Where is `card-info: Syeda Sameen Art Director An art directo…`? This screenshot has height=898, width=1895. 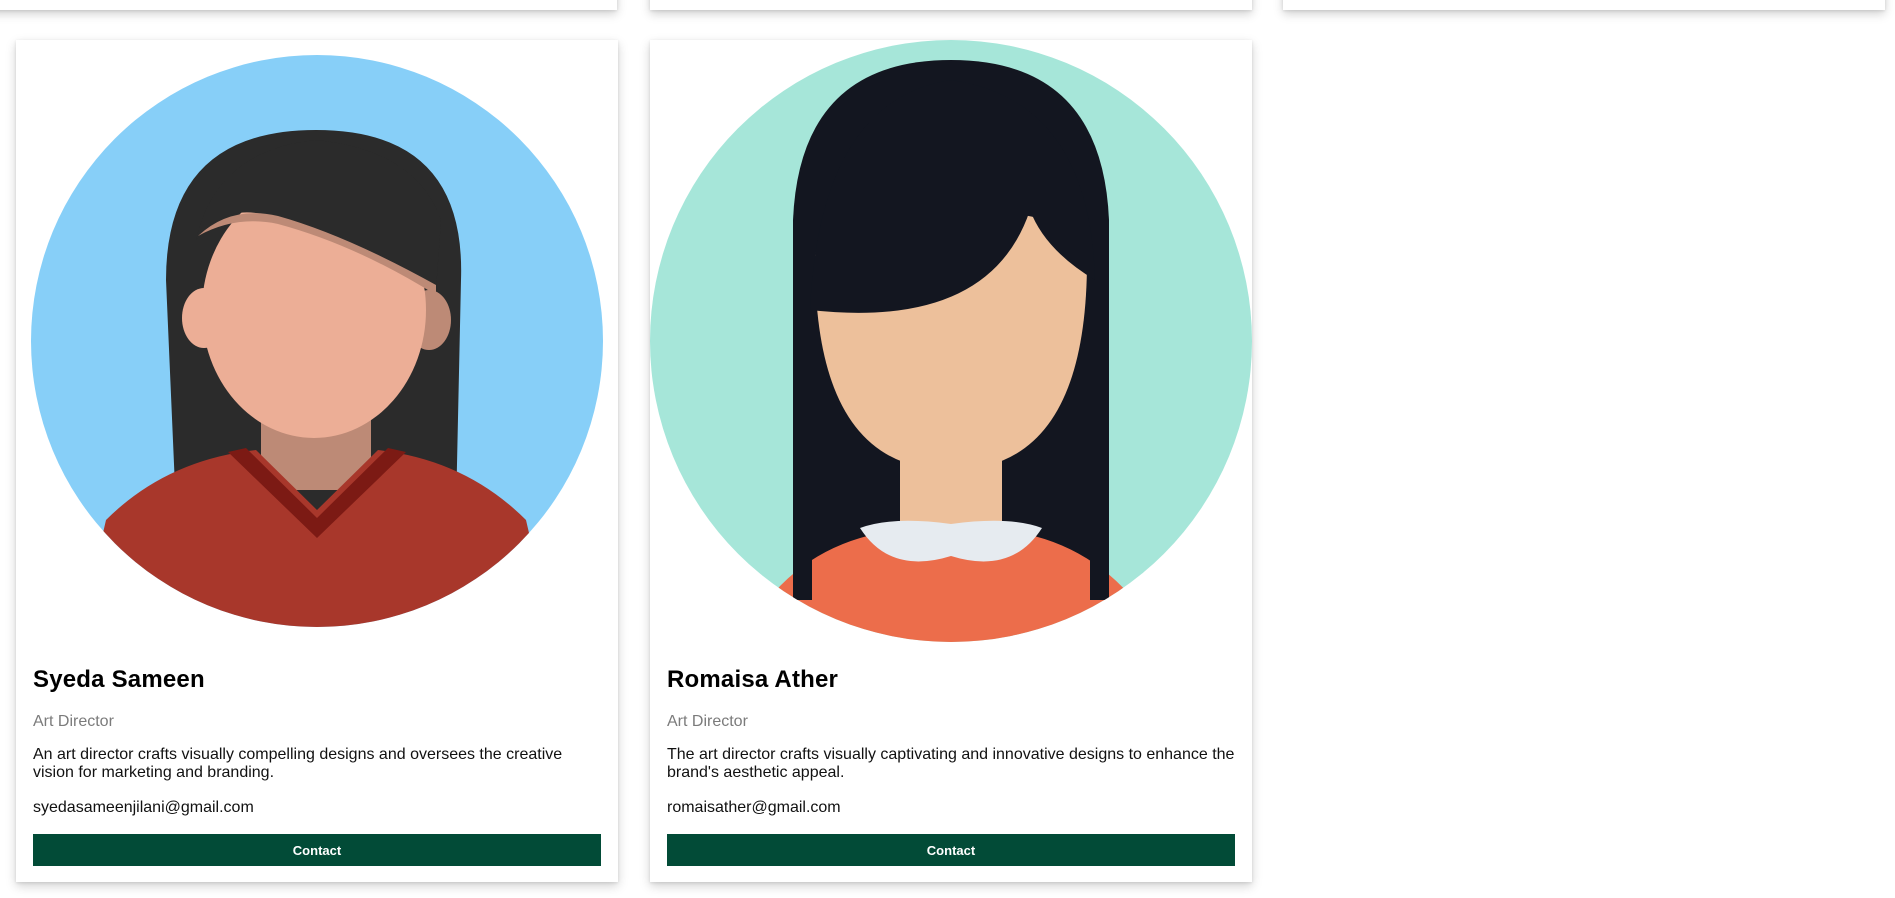 card-info: Syeda Sameen Art Director An art directo… is located at coordinates (317, 763).